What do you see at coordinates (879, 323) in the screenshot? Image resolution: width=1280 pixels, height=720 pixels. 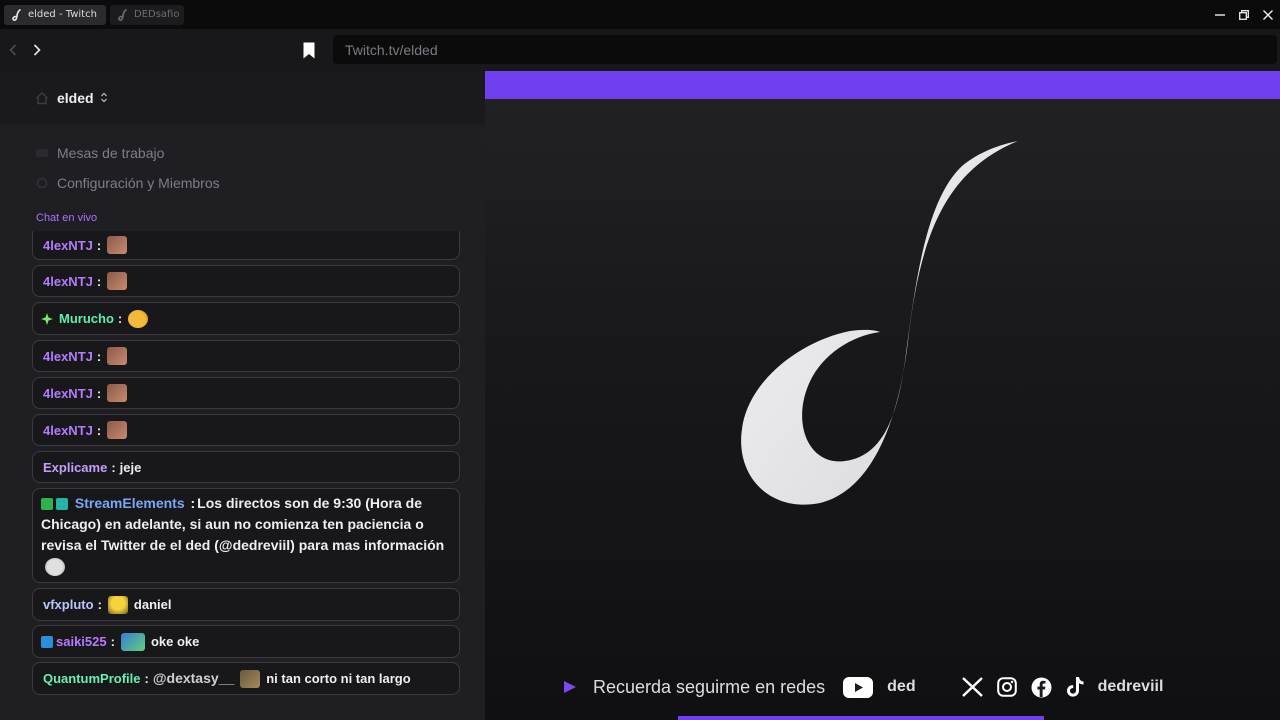 I see `ded-logo` at bounding box center [879, 323].